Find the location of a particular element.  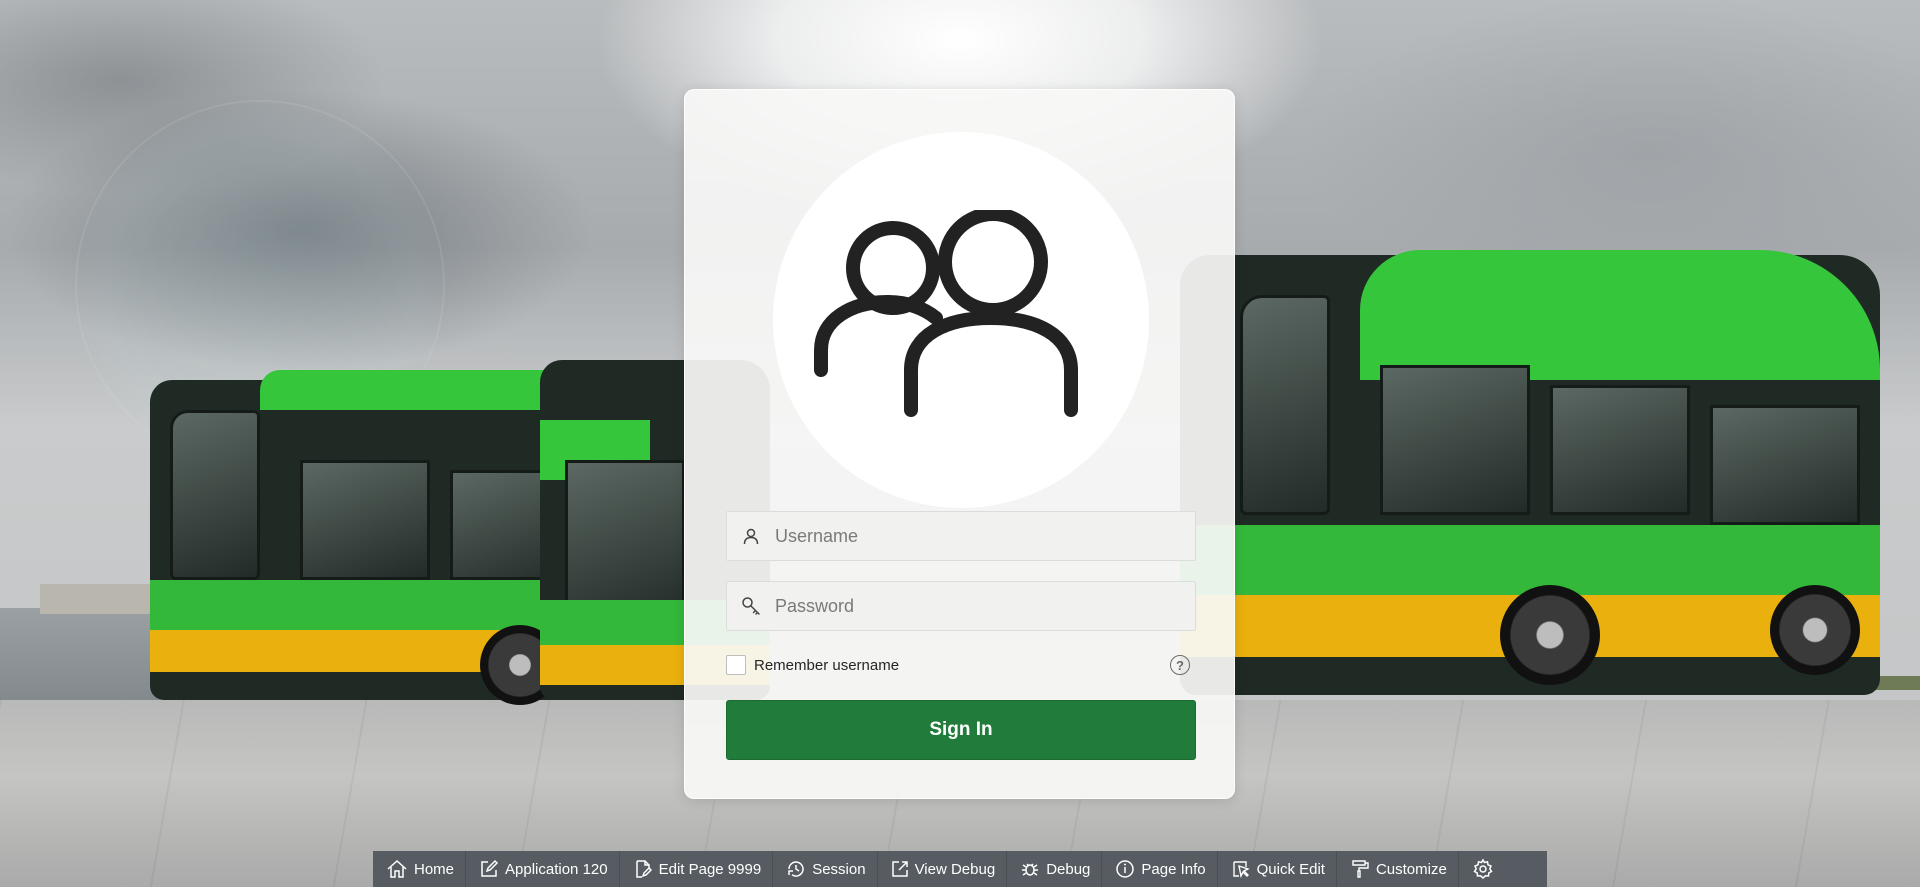

info-icon is located at coordinates (1125, 869).